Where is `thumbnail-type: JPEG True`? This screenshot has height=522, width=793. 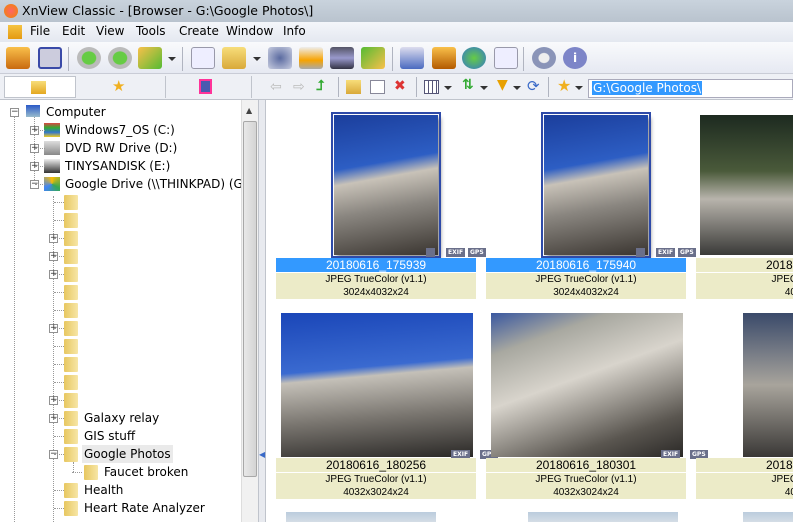 thumbnail-type: JPEG True is located at coordinates (744, 479).